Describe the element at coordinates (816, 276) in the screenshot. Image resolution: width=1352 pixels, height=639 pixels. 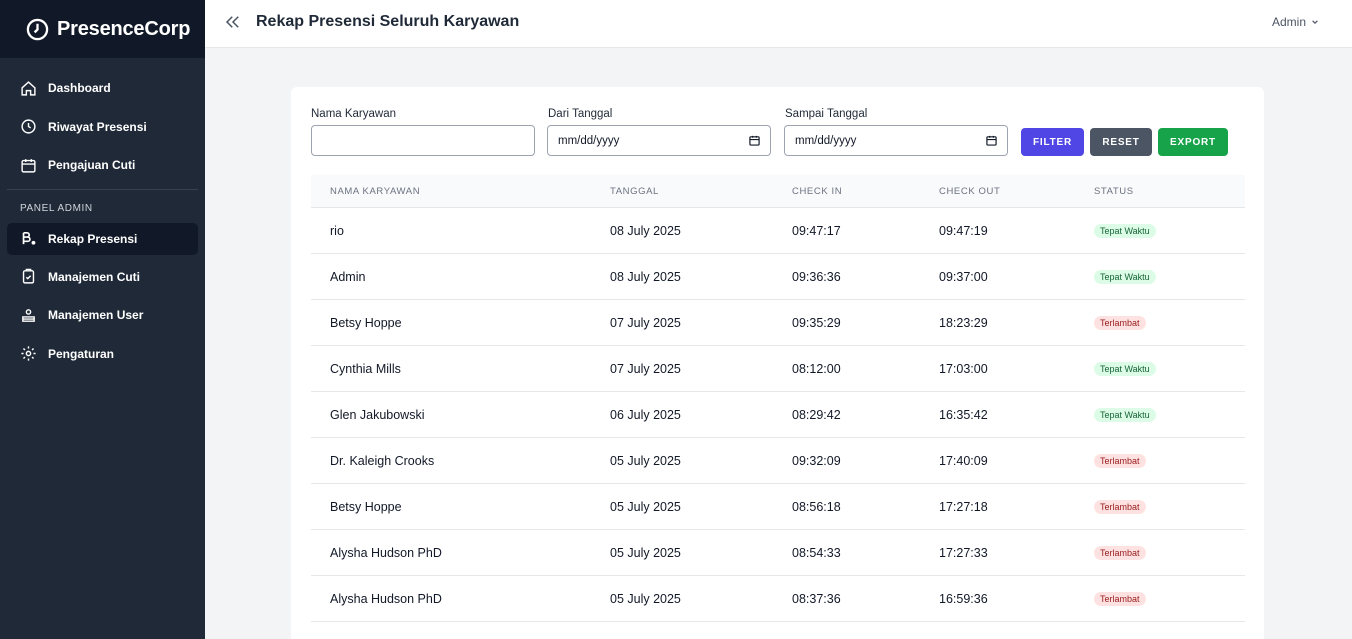
I see `cell-check-in: 09:36:36` at that location.